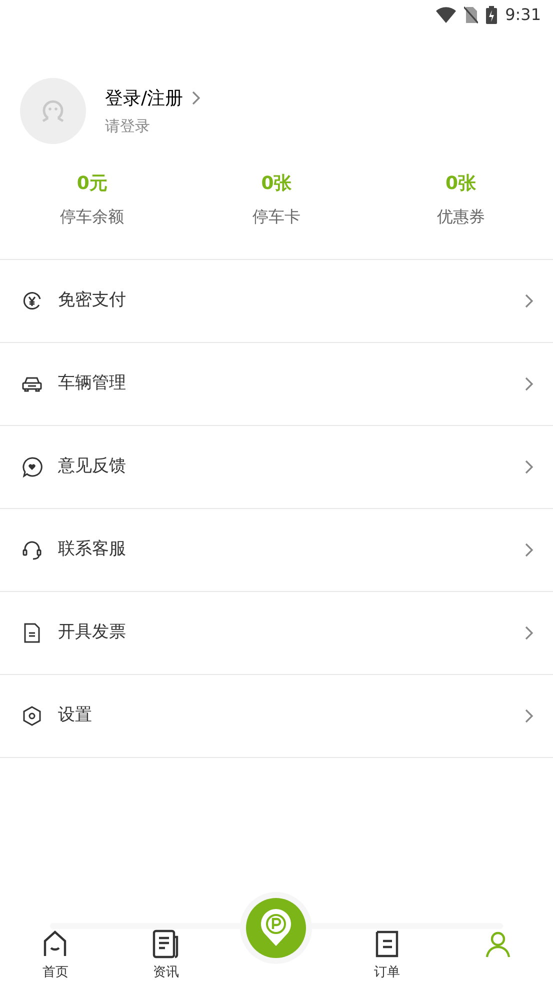 The image size is (553, 983). I want to click on menu-item: 免密支付, so click(276, 301).